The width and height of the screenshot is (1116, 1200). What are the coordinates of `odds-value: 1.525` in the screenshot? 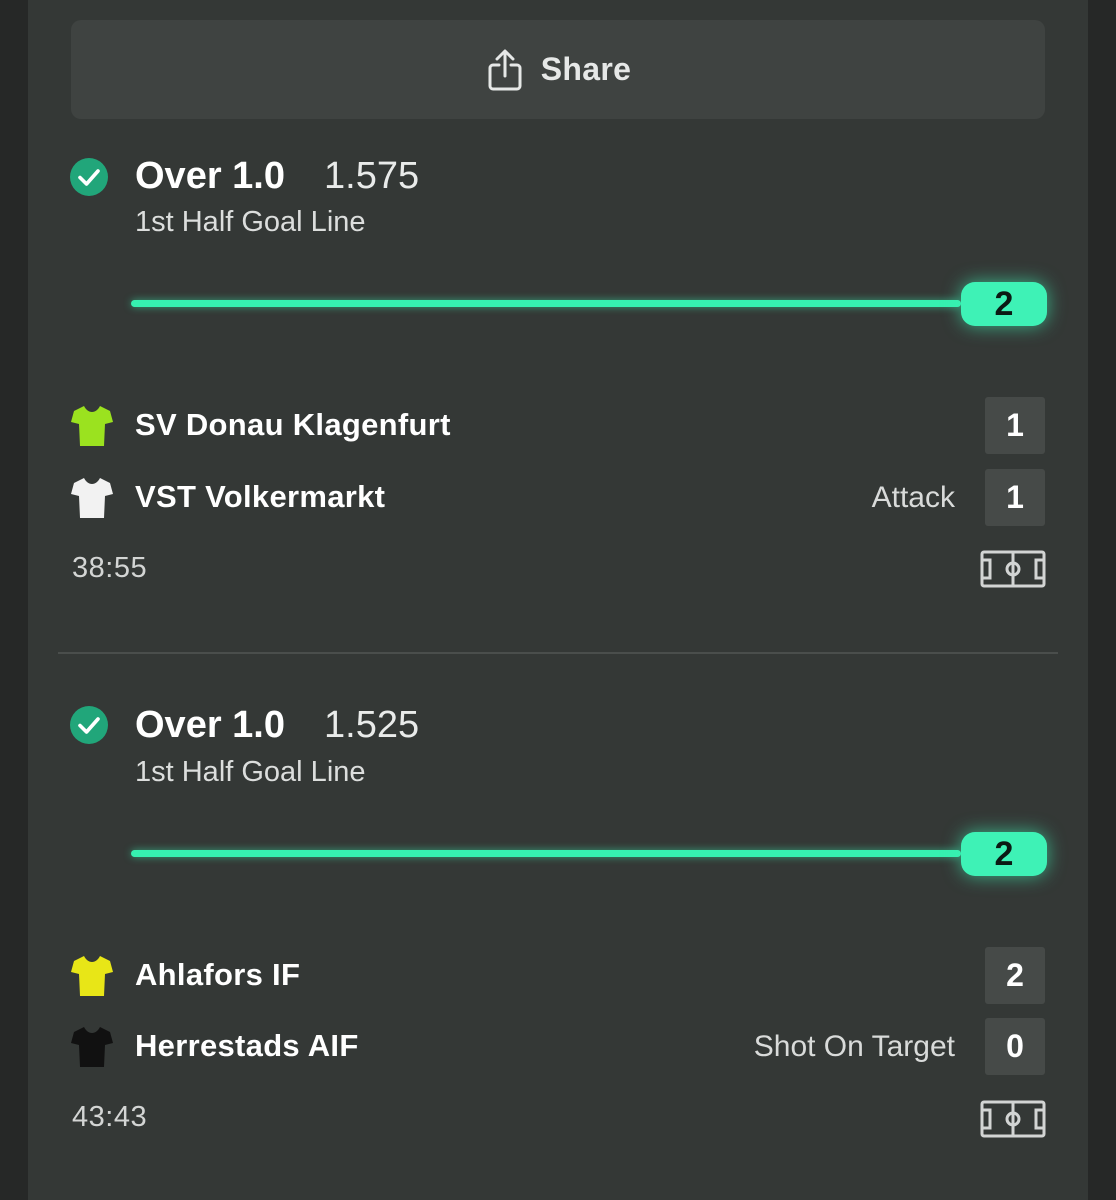 It's located at (372, 725).